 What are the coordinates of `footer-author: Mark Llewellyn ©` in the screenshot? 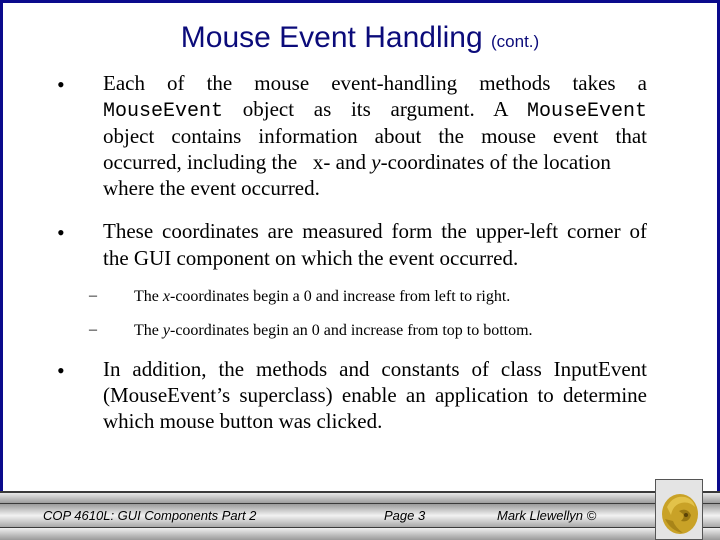 It's located at (547, 515).